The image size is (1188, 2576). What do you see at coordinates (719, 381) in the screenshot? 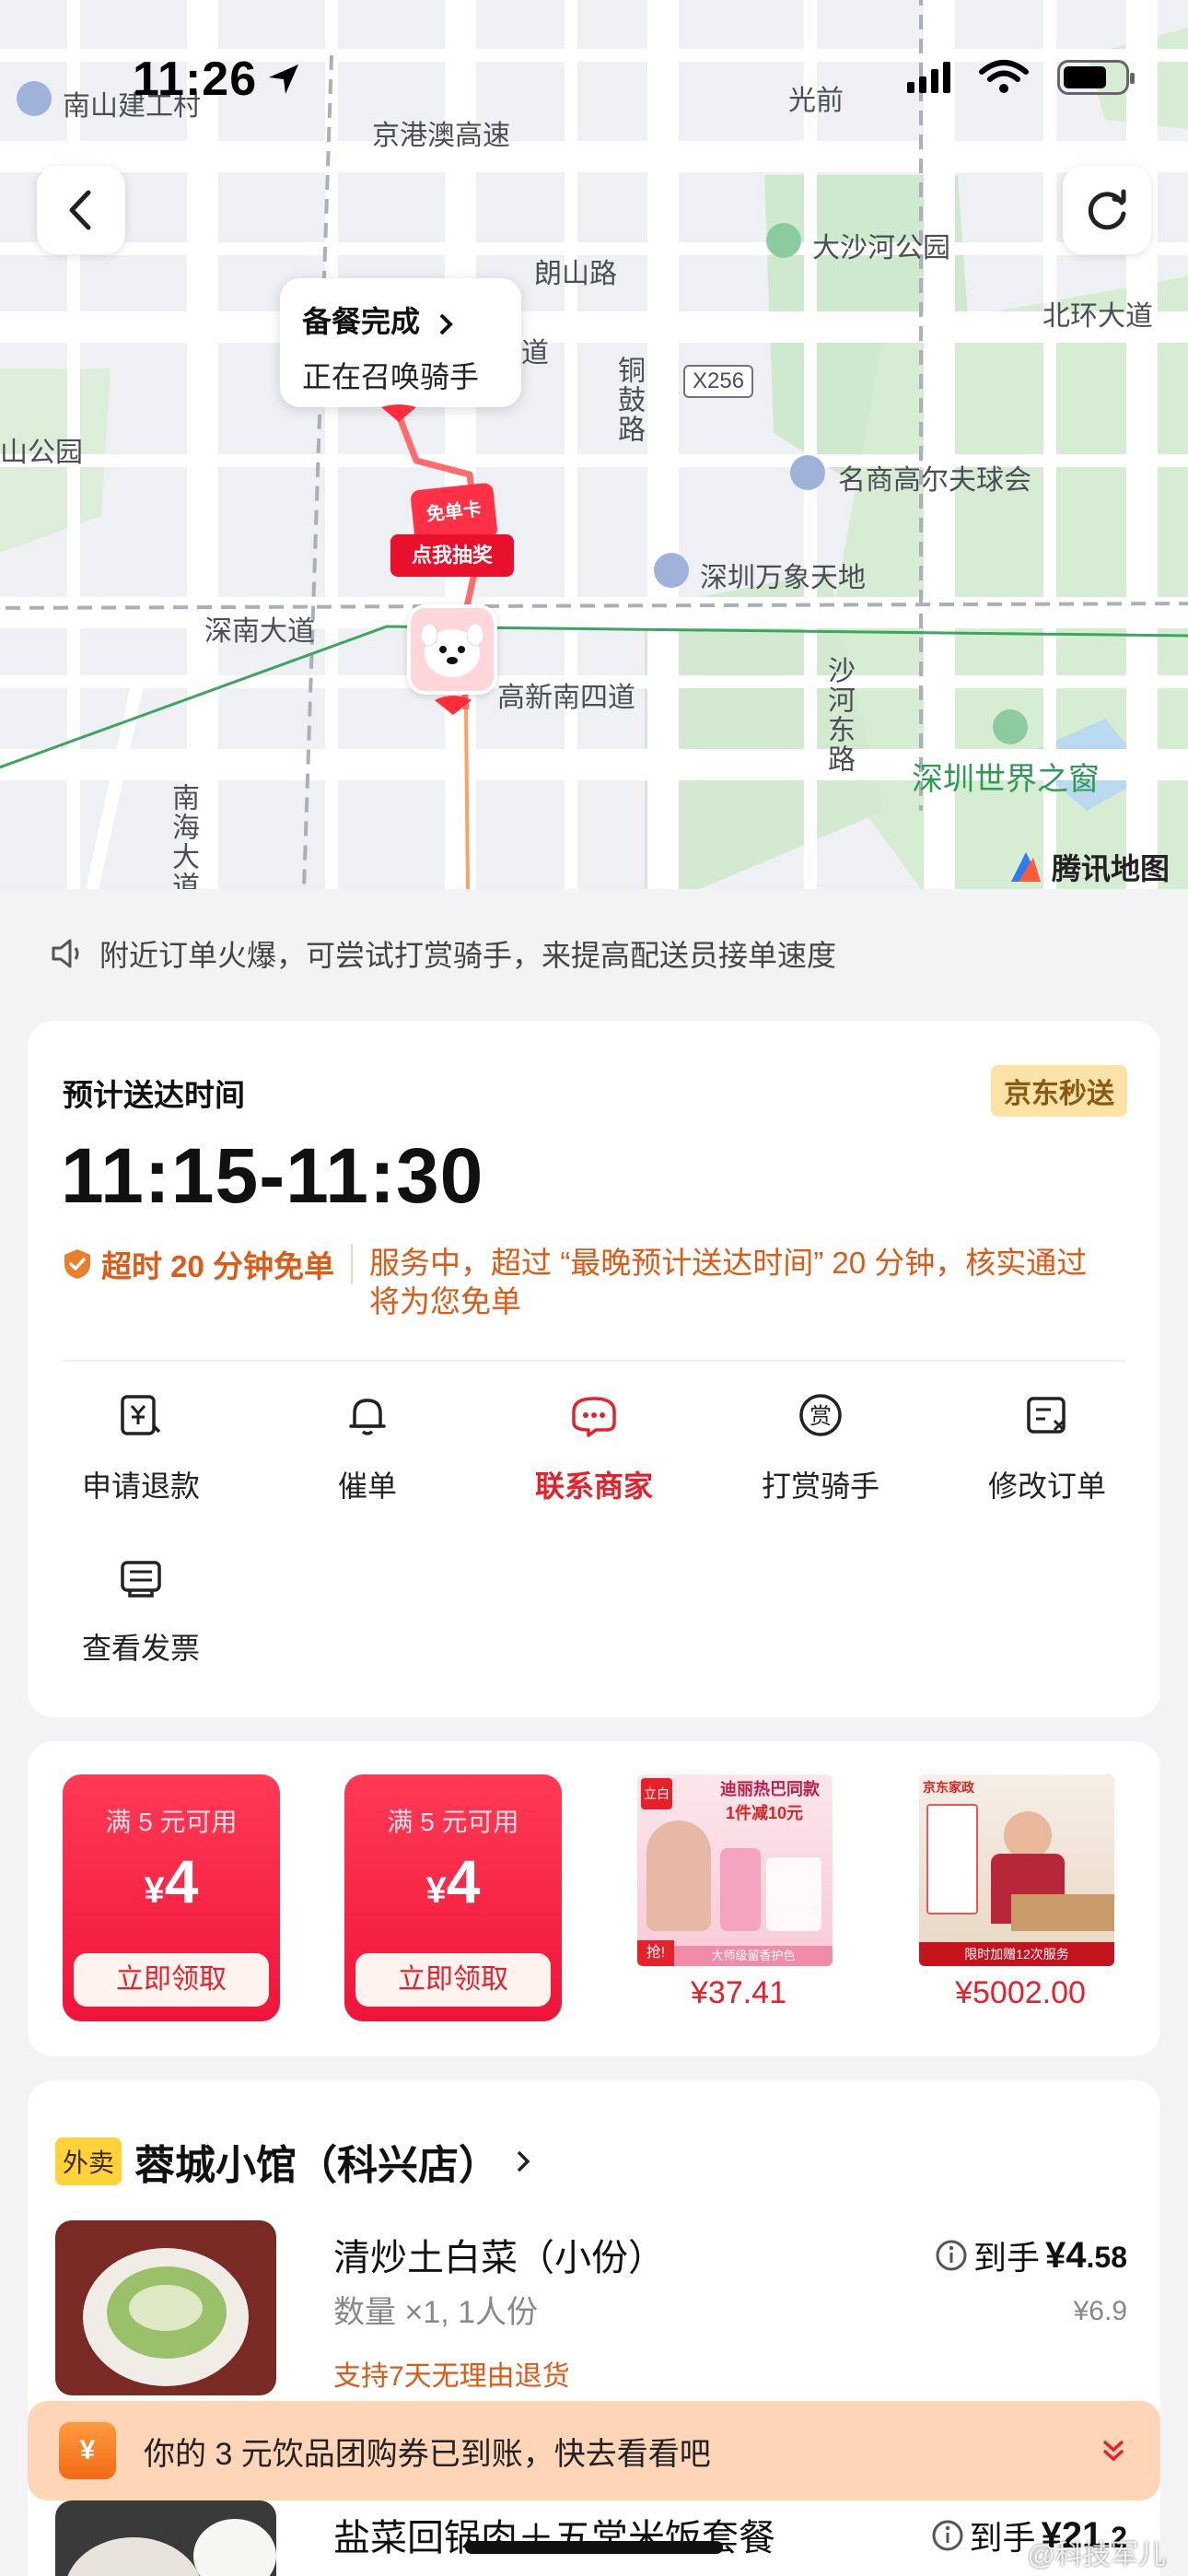
I see `road-badge: X256` at bounding box center [719, 381].